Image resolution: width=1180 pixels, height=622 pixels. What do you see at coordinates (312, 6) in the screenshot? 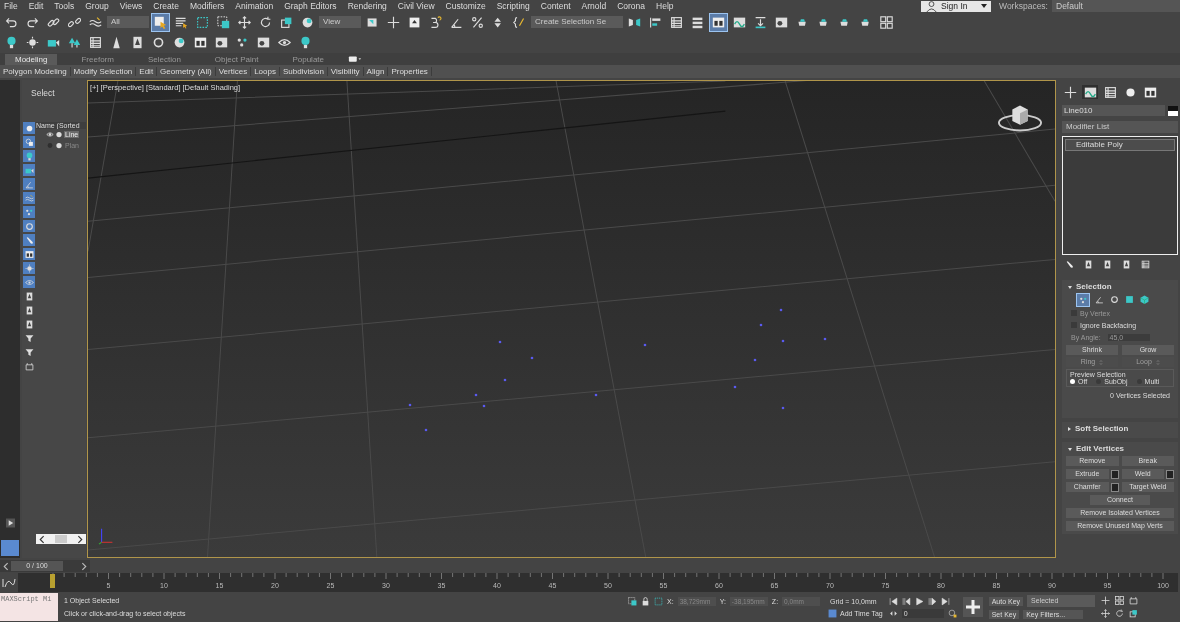
I see `menu-item: Graph Editors` at bounding box center [312, 6].